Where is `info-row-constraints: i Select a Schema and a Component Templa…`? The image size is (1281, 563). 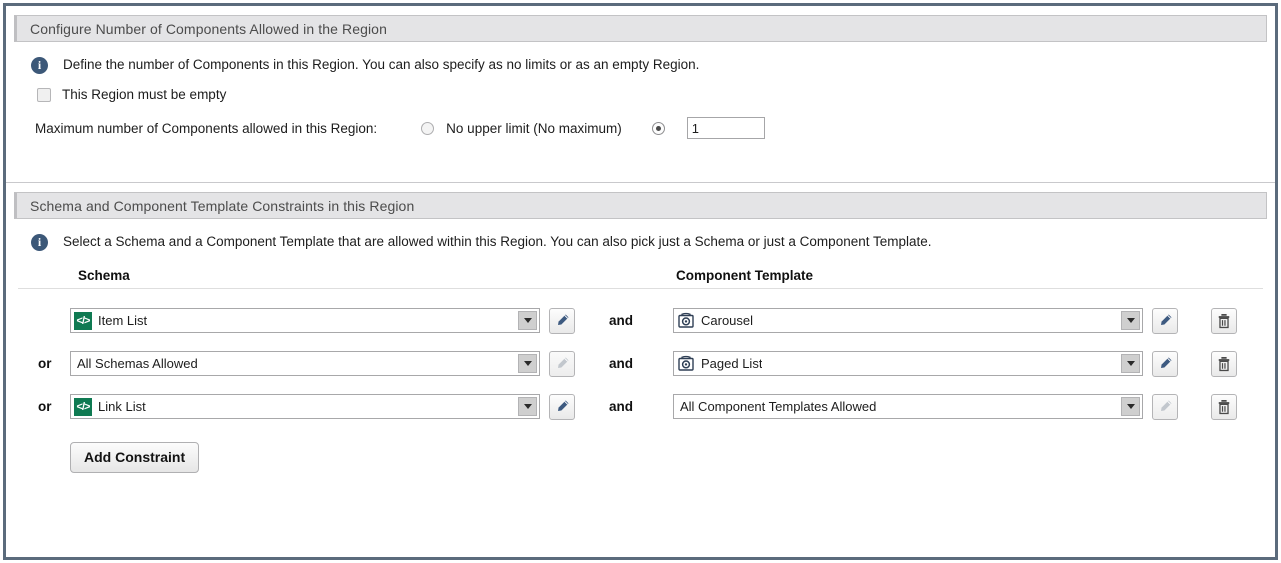 info-row-constraints: i Select a Schema and a Component Templa… is located at coordinates (640, 235).